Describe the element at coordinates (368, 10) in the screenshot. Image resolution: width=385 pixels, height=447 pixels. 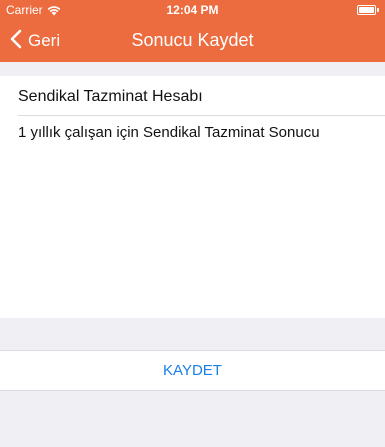
I see `battery-icon` at that location.